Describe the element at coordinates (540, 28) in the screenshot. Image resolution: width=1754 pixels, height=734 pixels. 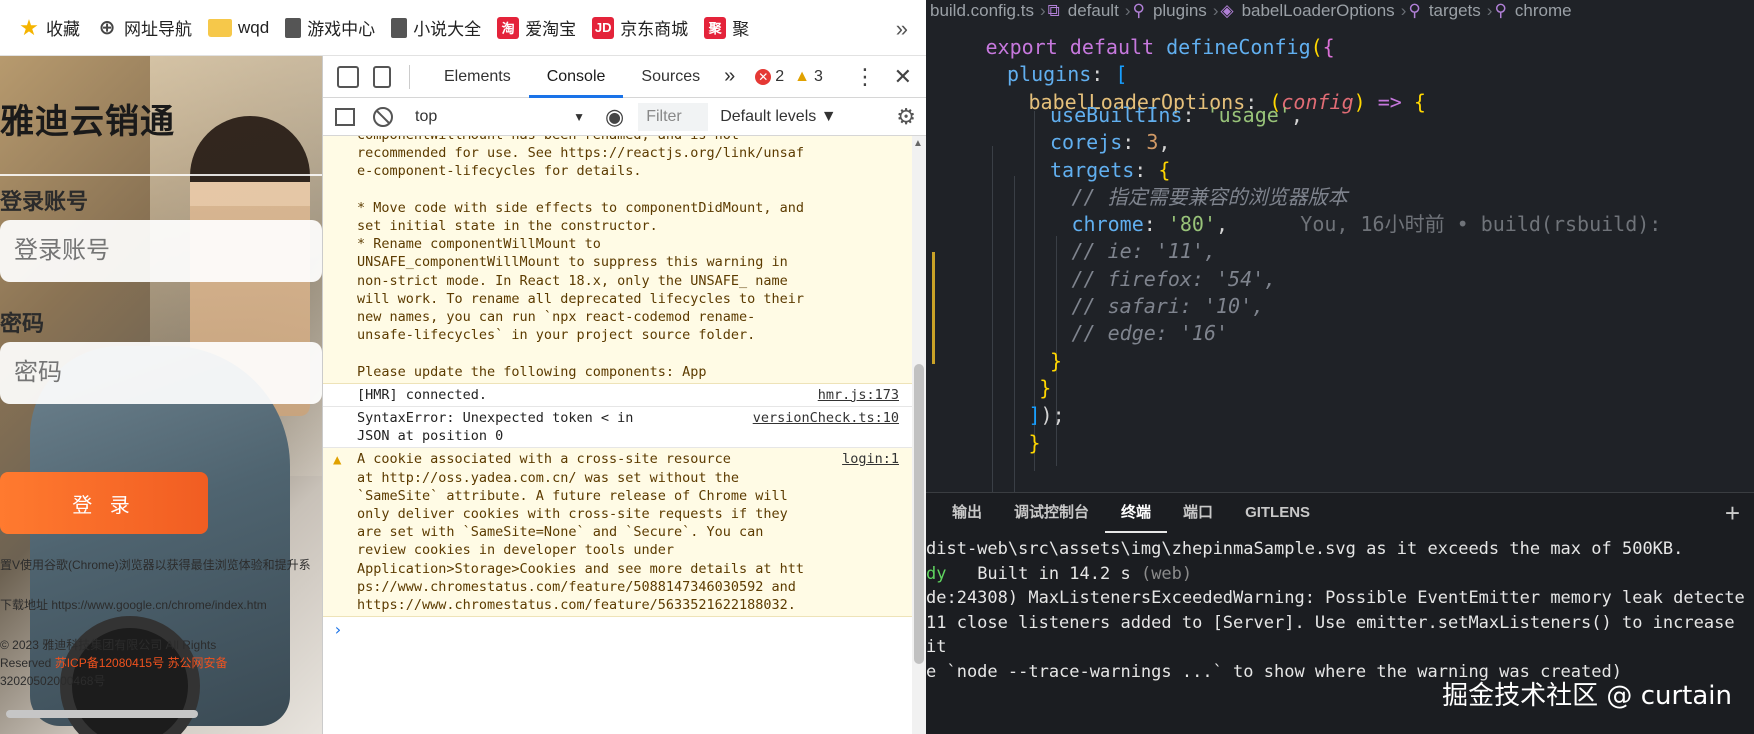
I see `bookmark-item: 淘爱淘宝` at that location.